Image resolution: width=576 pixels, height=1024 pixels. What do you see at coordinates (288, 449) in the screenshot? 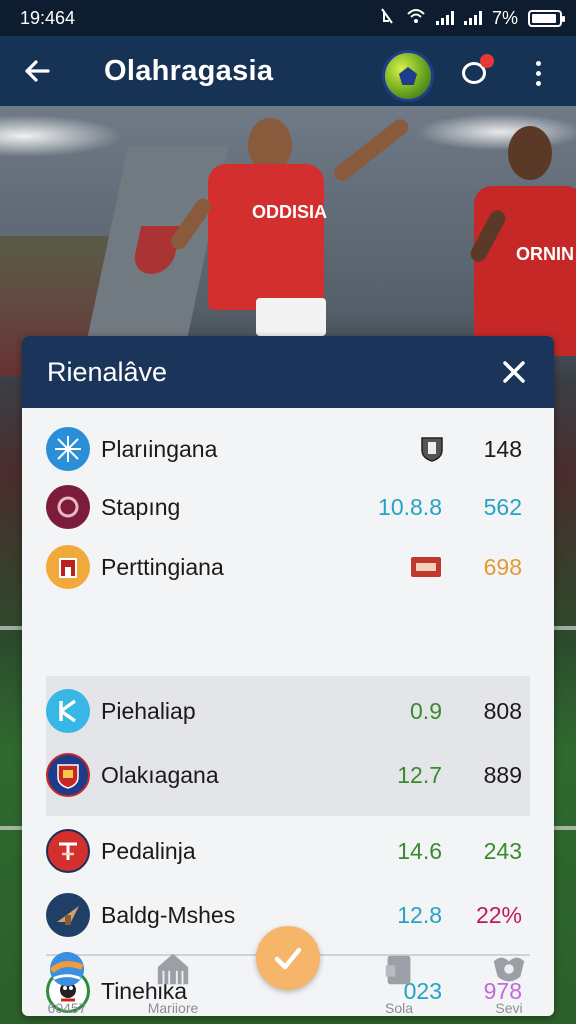
I see `list-item: Plarıingana 148` at bounding box center [288, 449].